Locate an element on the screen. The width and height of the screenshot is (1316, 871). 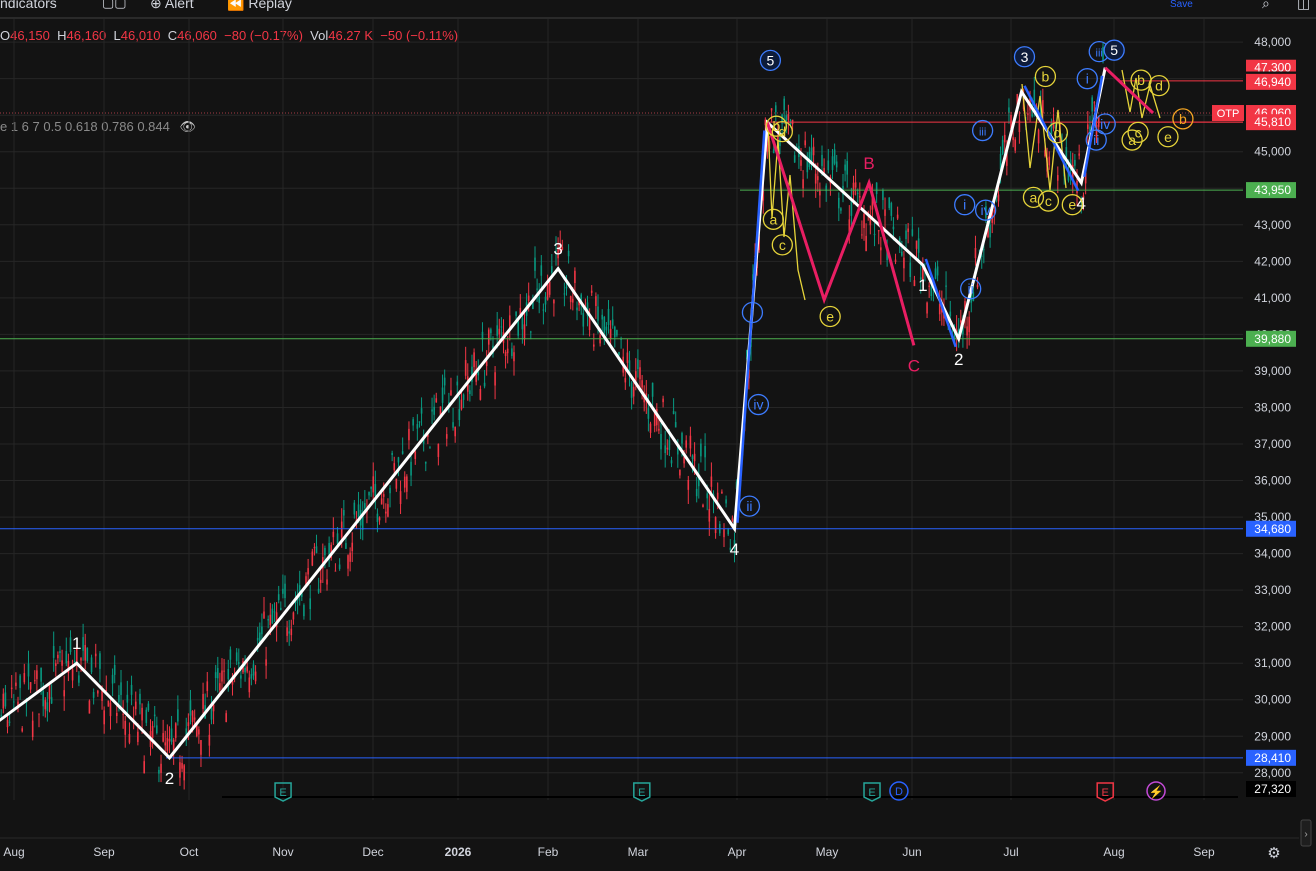
label-text: i is located at coordinates (1087, 79).